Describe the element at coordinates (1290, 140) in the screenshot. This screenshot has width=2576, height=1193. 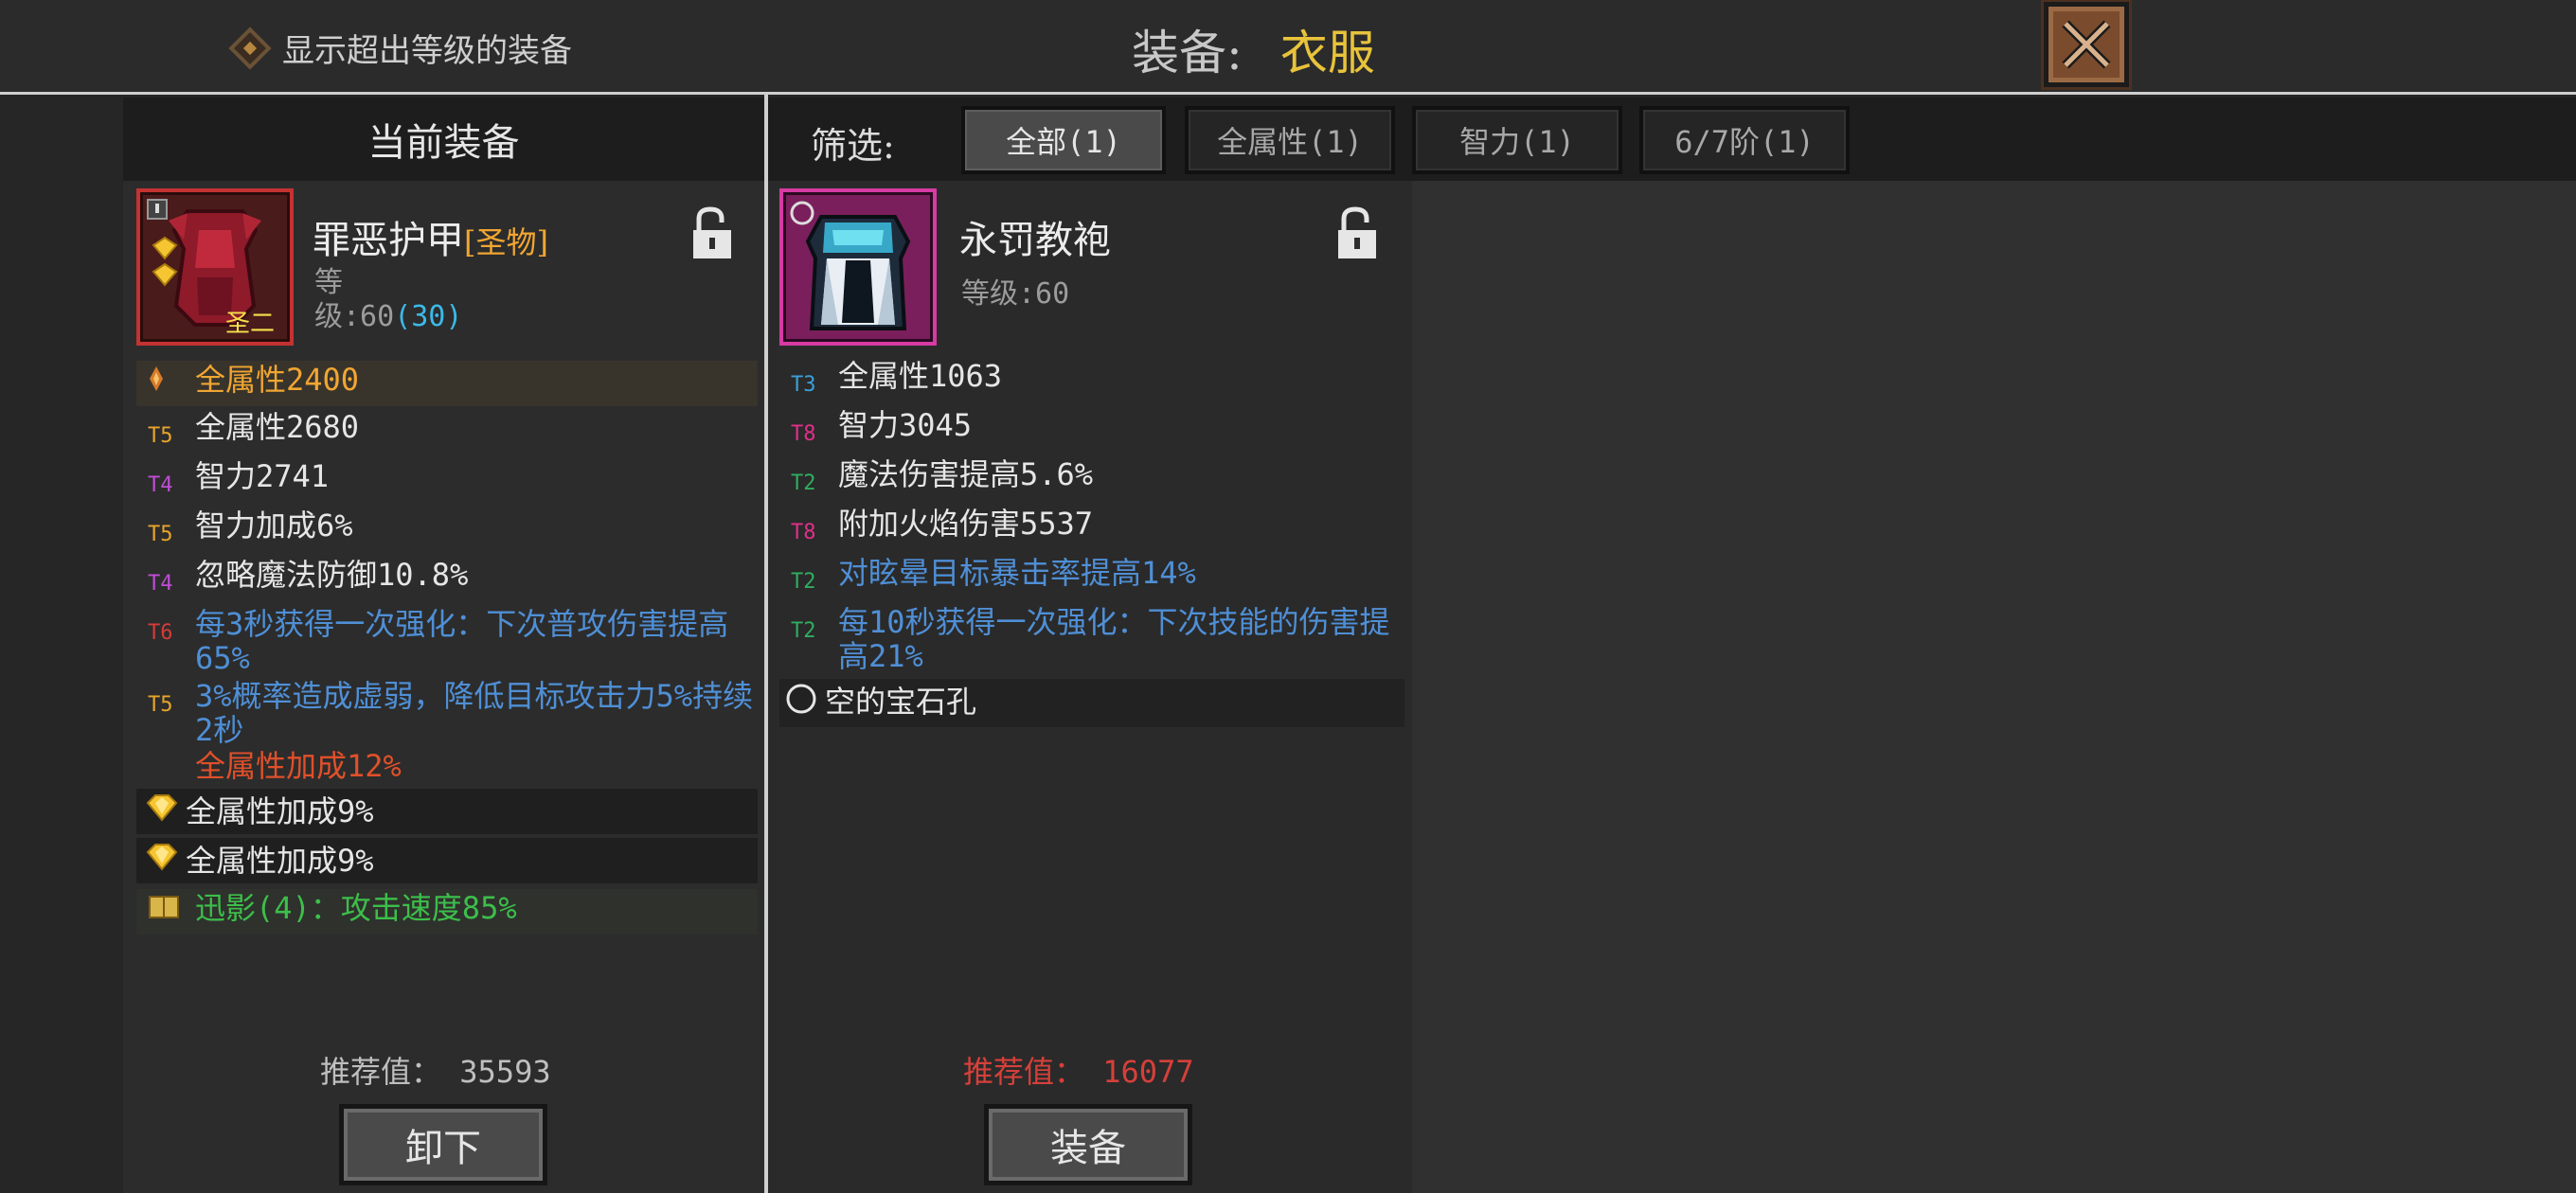
I see `filter-tab-all-attributes: 全属性(1)` at that location.